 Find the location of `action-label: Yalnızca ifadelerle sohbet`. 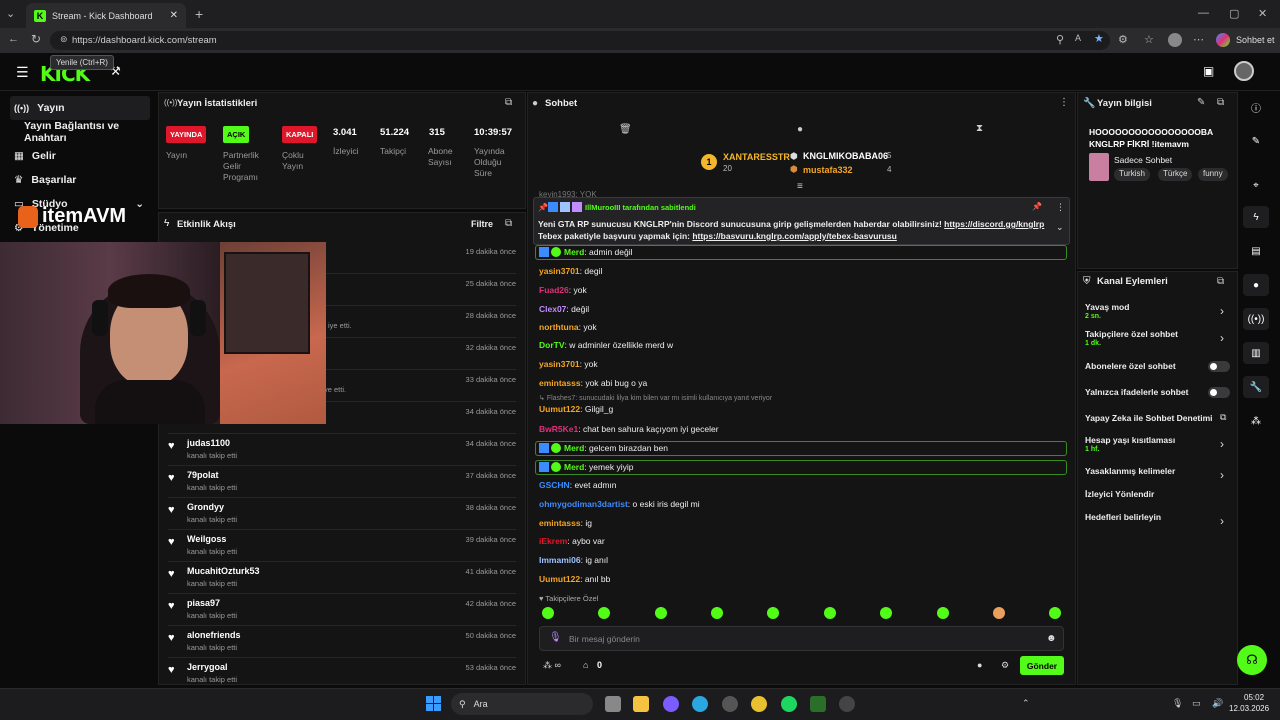

action-label: Yalnızca ifadelerle sohbet is located at coordinates (1136, 392).